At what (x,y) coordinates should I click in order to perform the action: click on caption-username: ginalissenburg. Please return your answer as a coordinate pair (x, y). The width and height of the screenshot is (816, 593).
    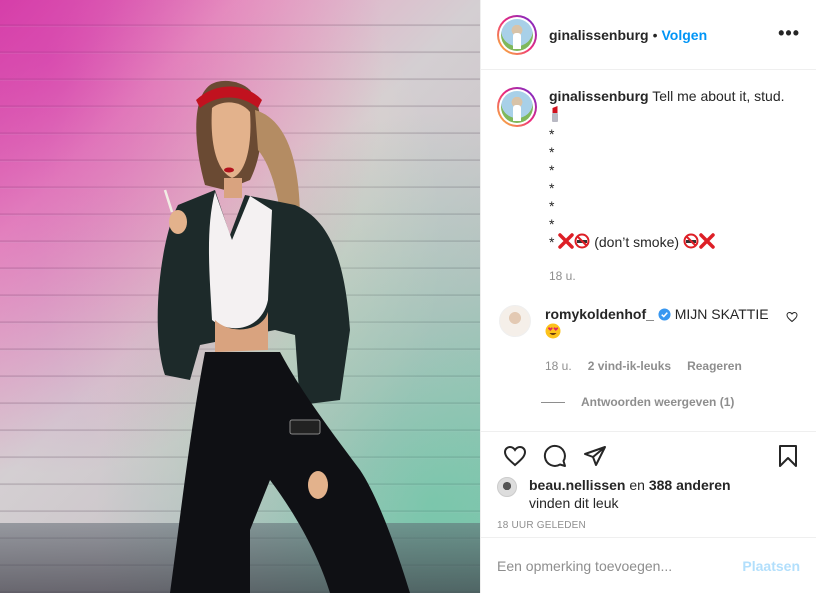
    Looking at the image, I should click on (599, 96).